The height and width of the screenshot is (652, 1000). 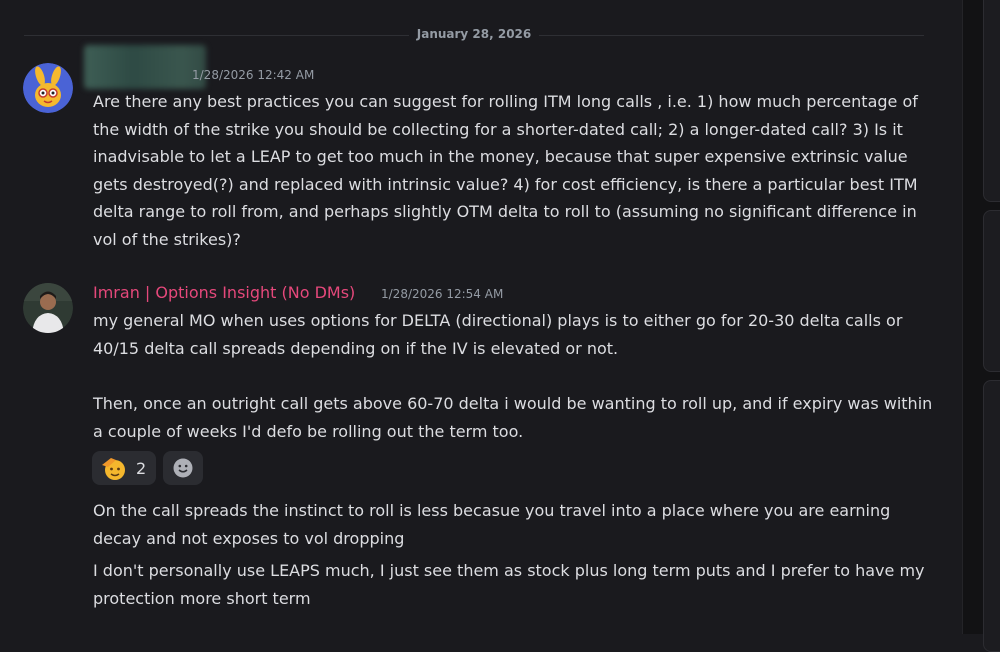 I want to click on saluting-face-icon, so click(x=113, y=469).